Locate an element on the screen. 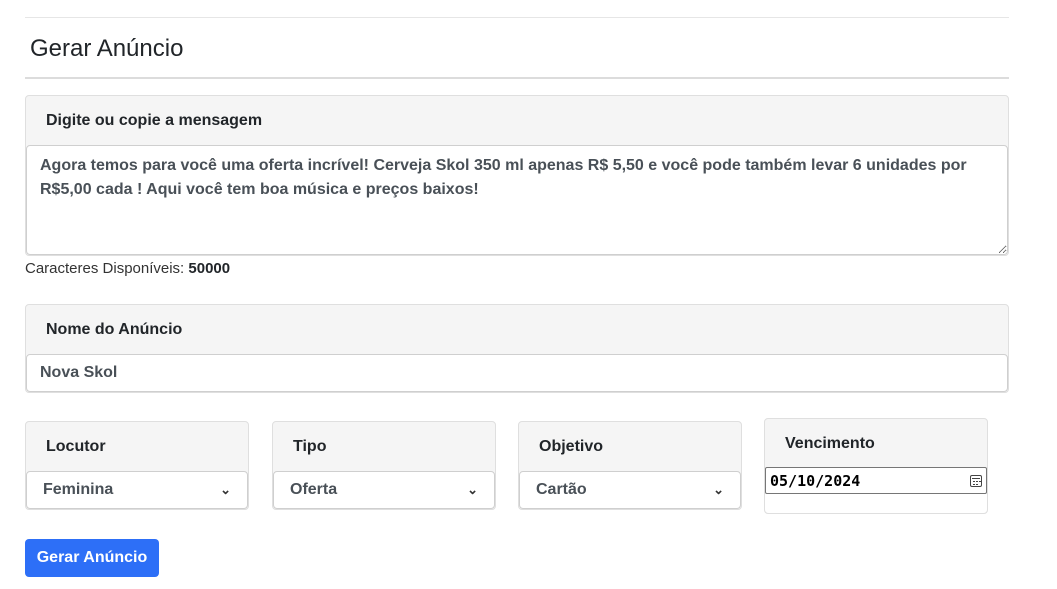 This screenshot has width=1057, height=589. vencimento-card: Vencimento 05/10/2024 is located at coordinates (876, 466).